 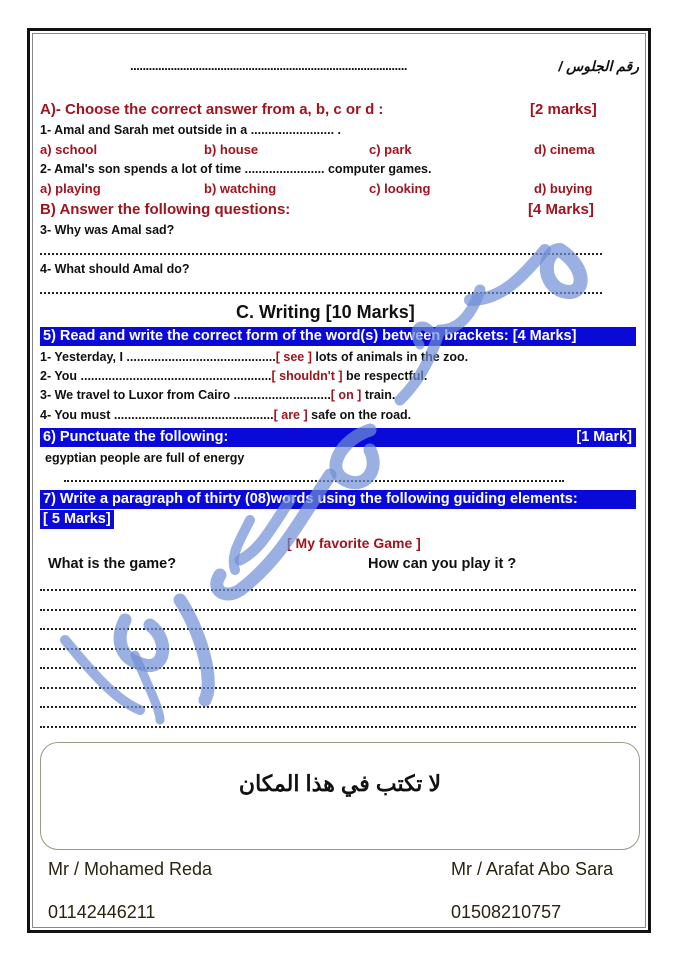 I want to click on q2-option-b: b) watching, so click(x=240, y=188).